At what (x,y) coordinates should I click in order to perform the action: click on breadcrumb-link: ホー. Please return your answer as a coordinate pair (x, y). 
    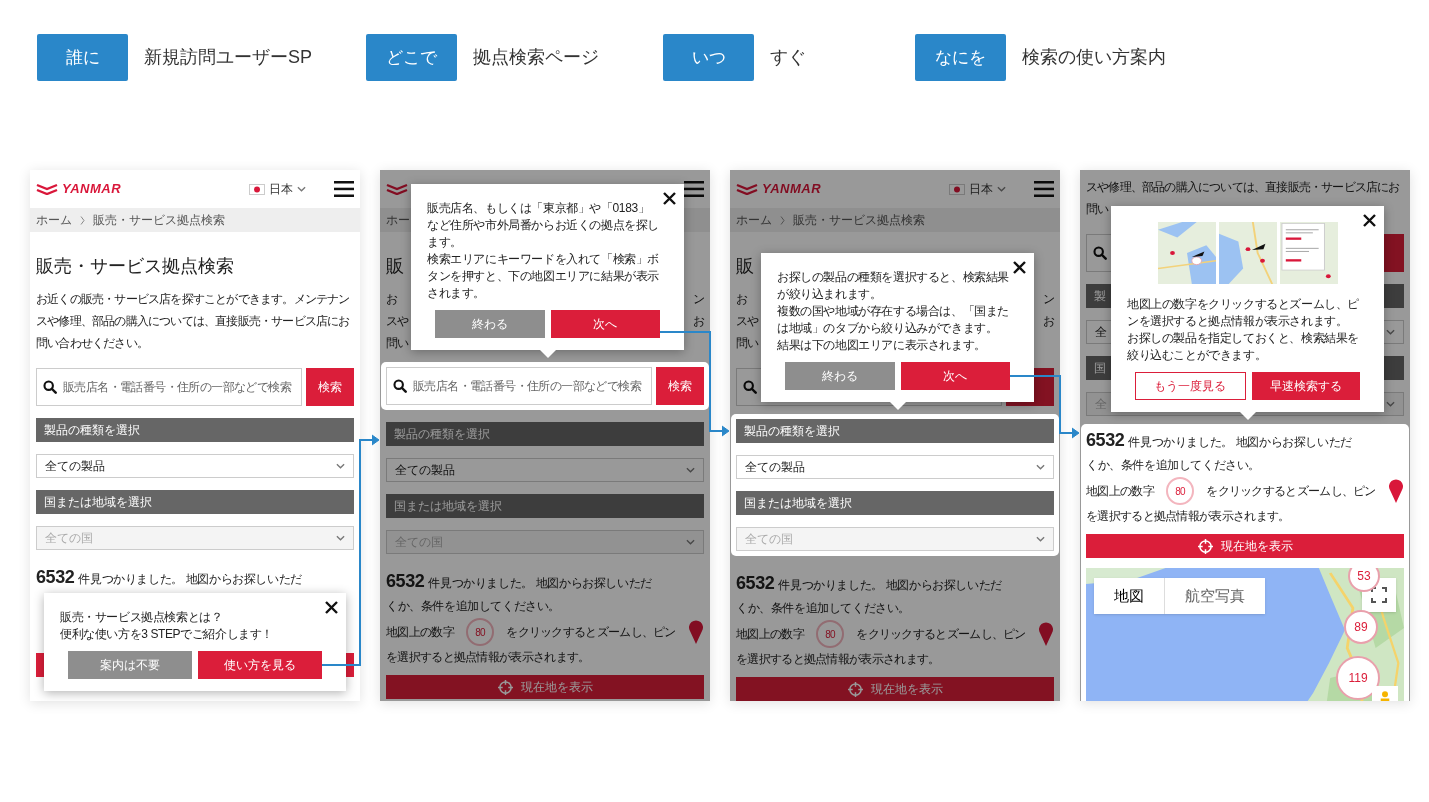
    Looking at the image, I should click on (398, 220).